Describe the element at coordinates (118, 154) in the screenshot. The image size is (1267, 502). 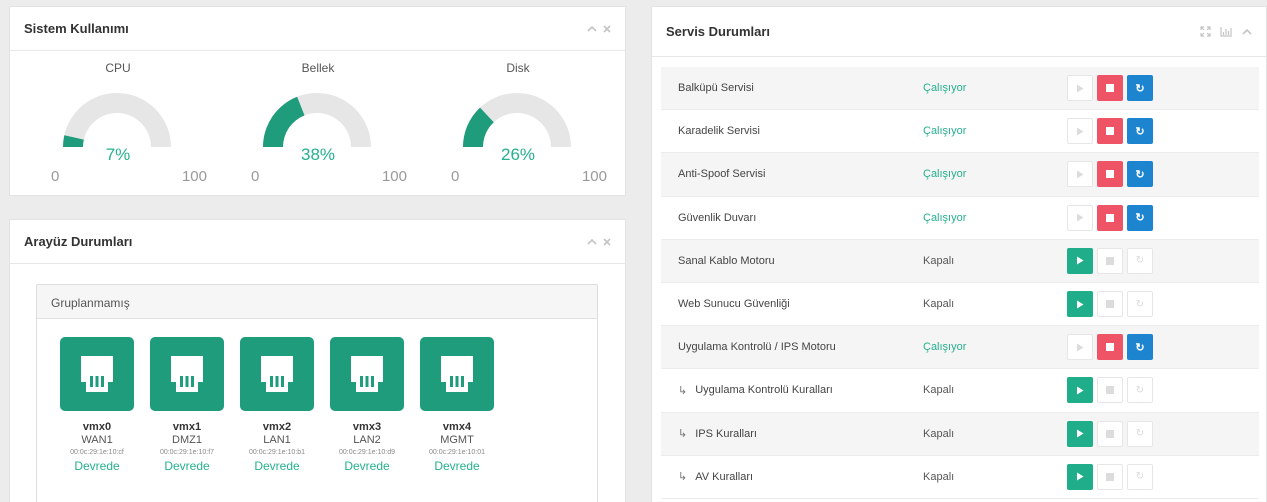
I see `gauge-percent: 7%` at that location.